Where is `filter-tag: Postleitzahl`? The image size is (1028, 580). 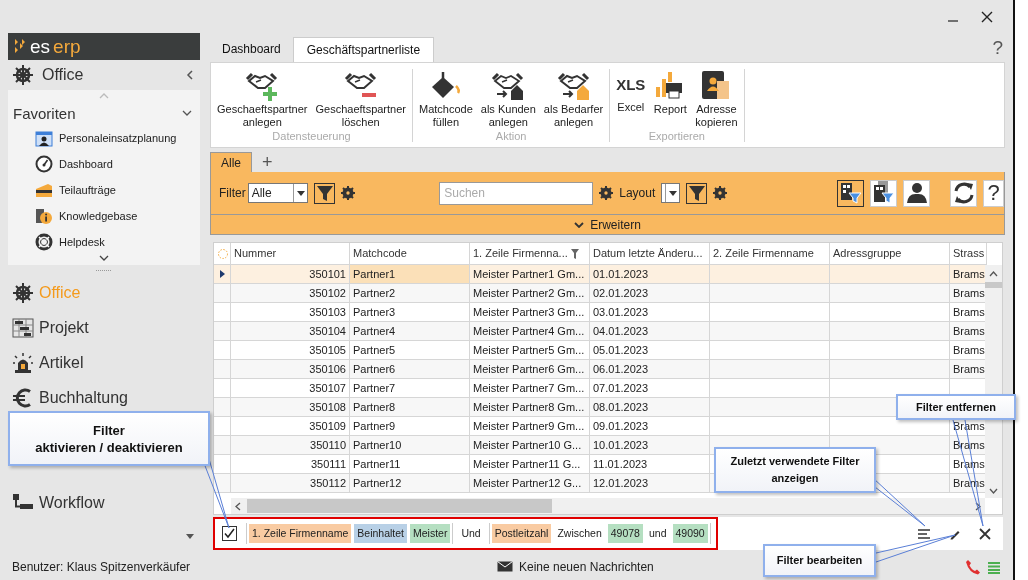 filter-tag: Postleitzahl is located at coordinates (521, 533).